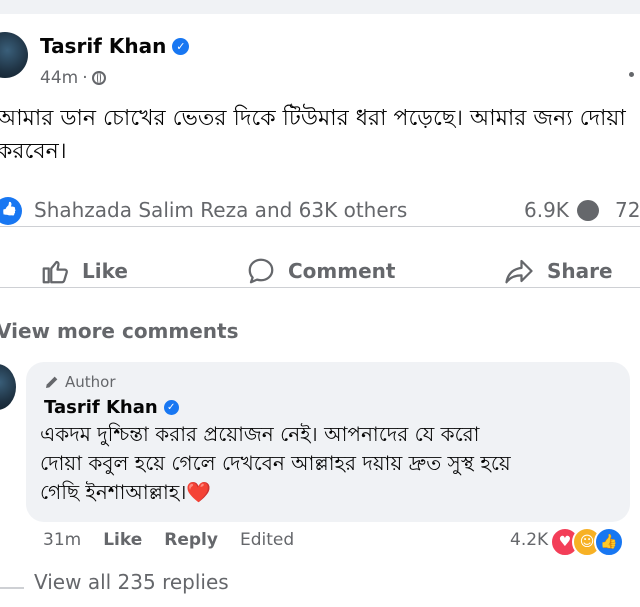 Image resolution: width=640 pixels, height=607 pixels. Describe the element at coordinates (191, 540) in the screenshot. I see `comment-reply-button: Reply` at that location.